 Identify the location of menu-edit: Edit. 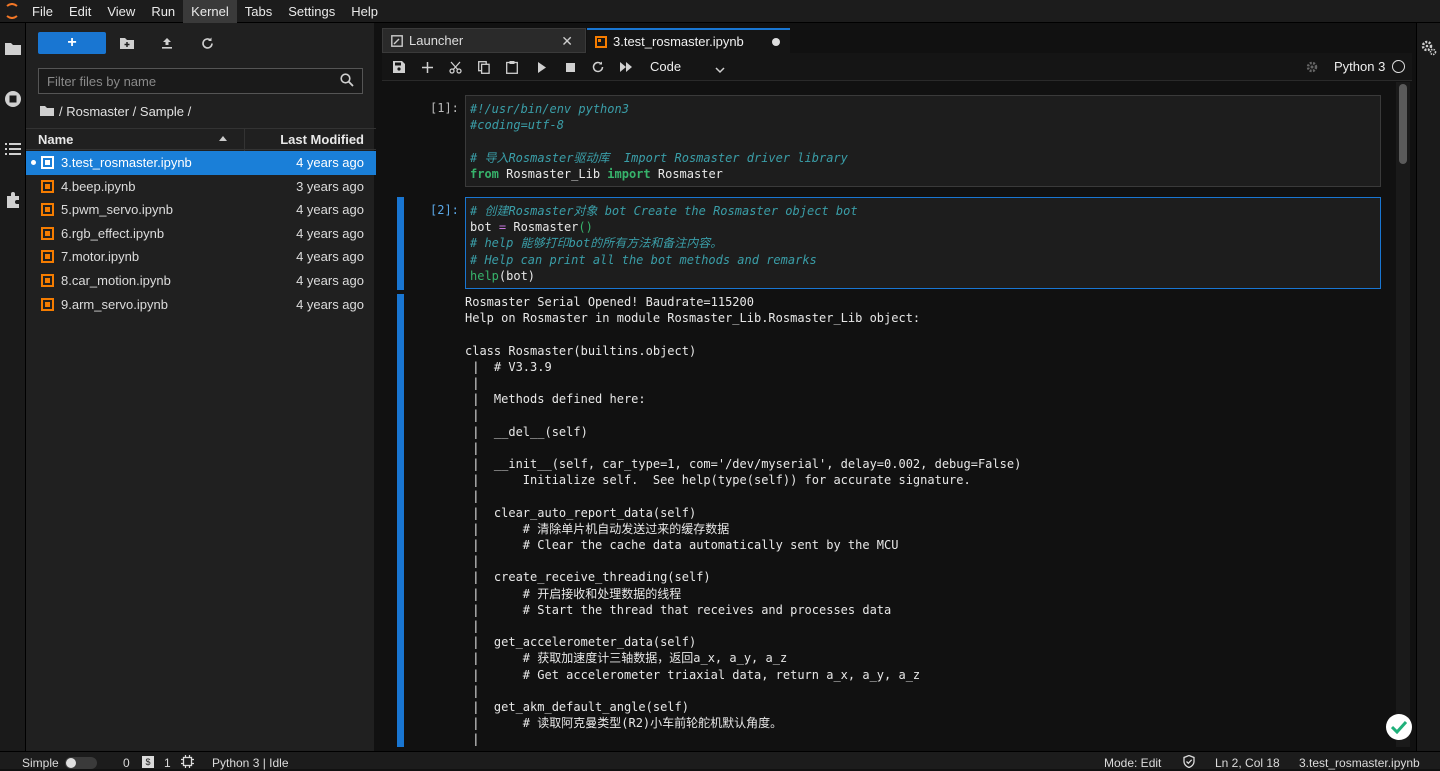
(80, 11).